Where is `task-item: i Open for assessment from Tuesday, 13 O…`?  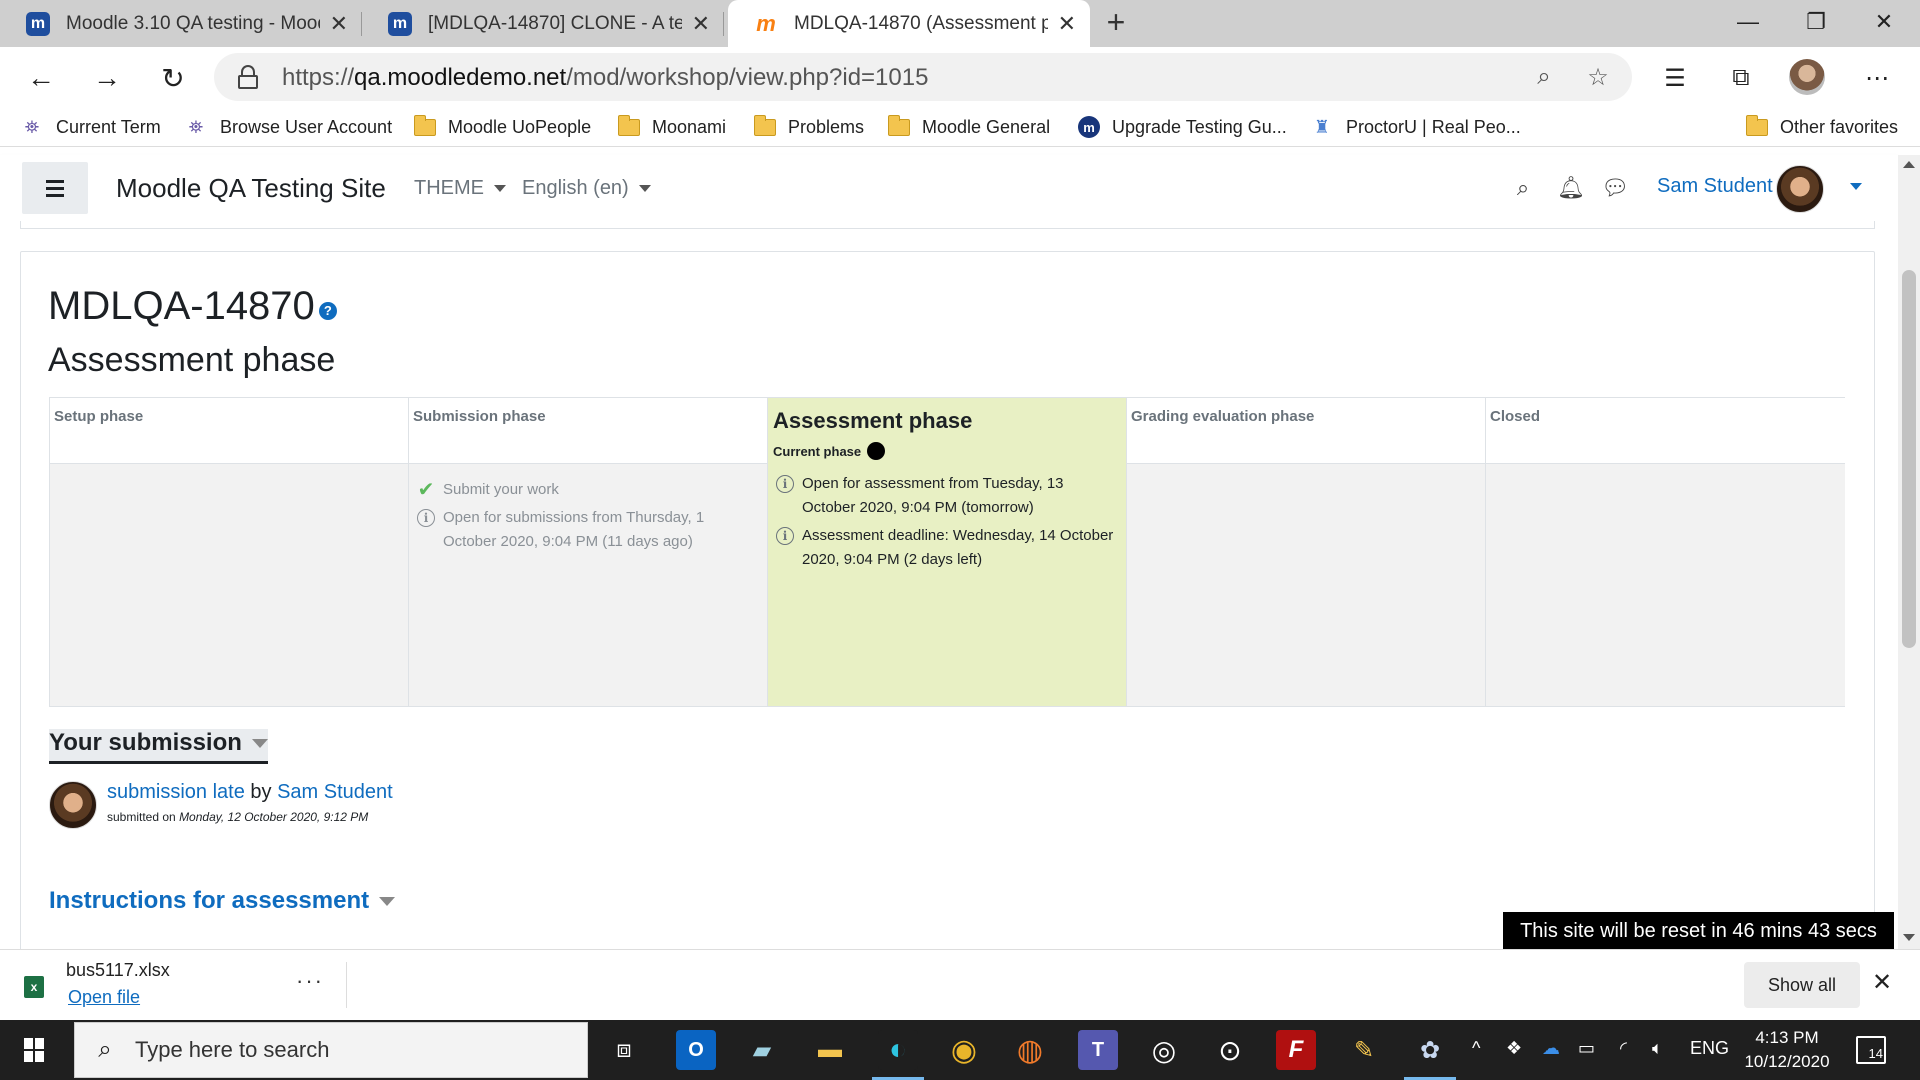
task-item: i Open for assessment from Tuesday, 13 O… is located at coordinates (947, 496).